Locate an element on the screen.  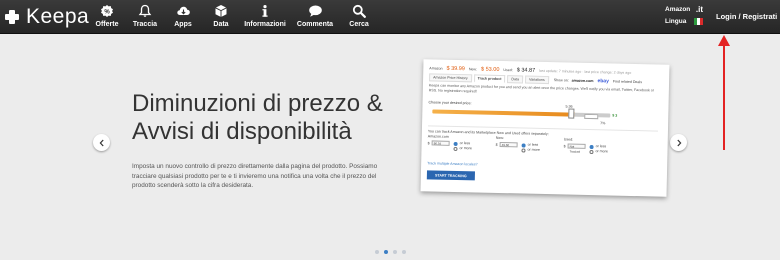
preview-col-input: Not Tracked is located at coordinates (576, 148).